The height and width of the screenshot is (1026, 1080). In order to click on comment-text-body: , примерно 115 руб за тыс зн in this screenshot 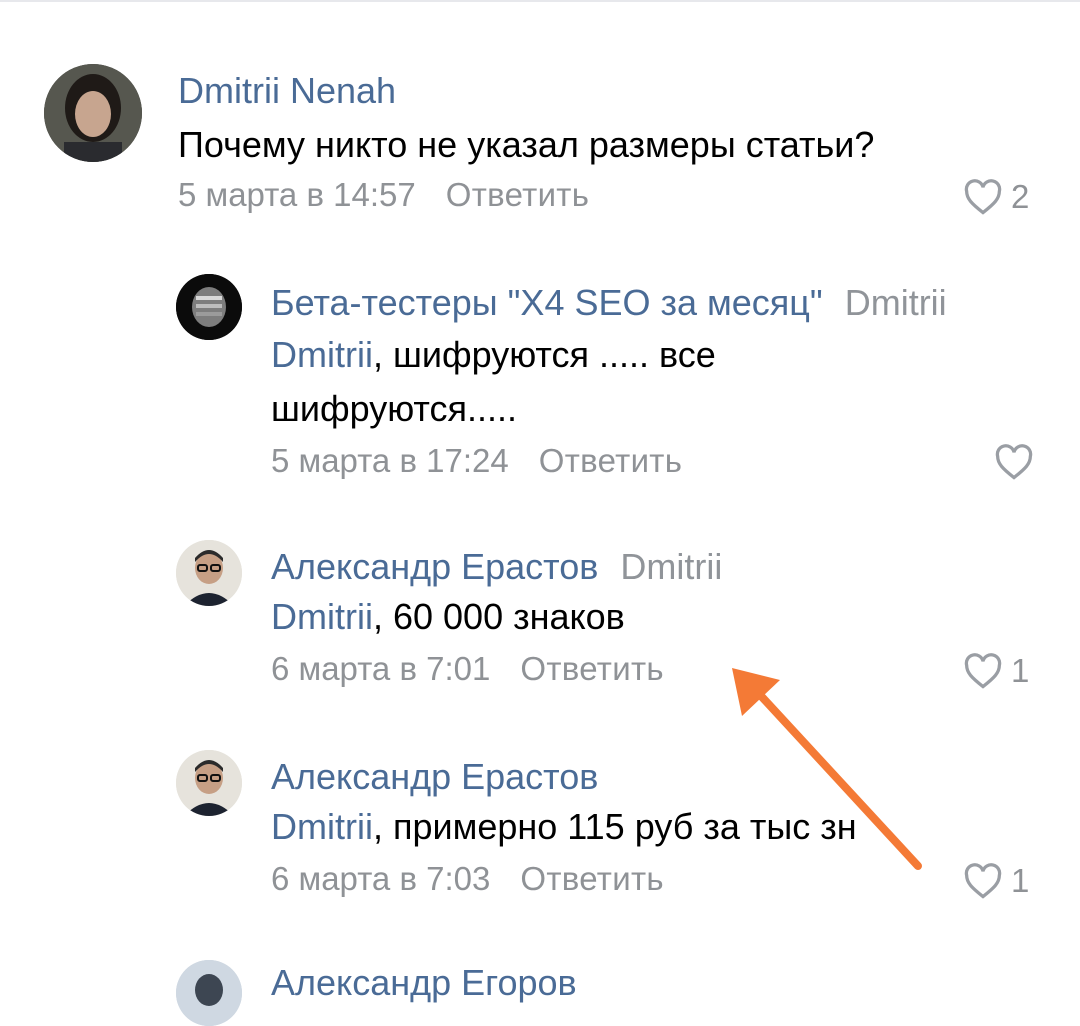, I will do `click(614, 826)`.